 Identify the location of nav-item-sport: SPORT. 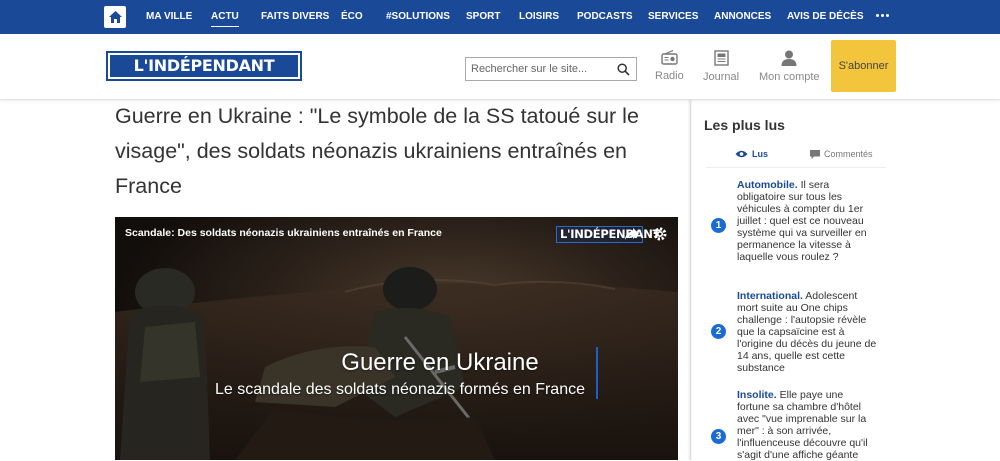
(483, 17).